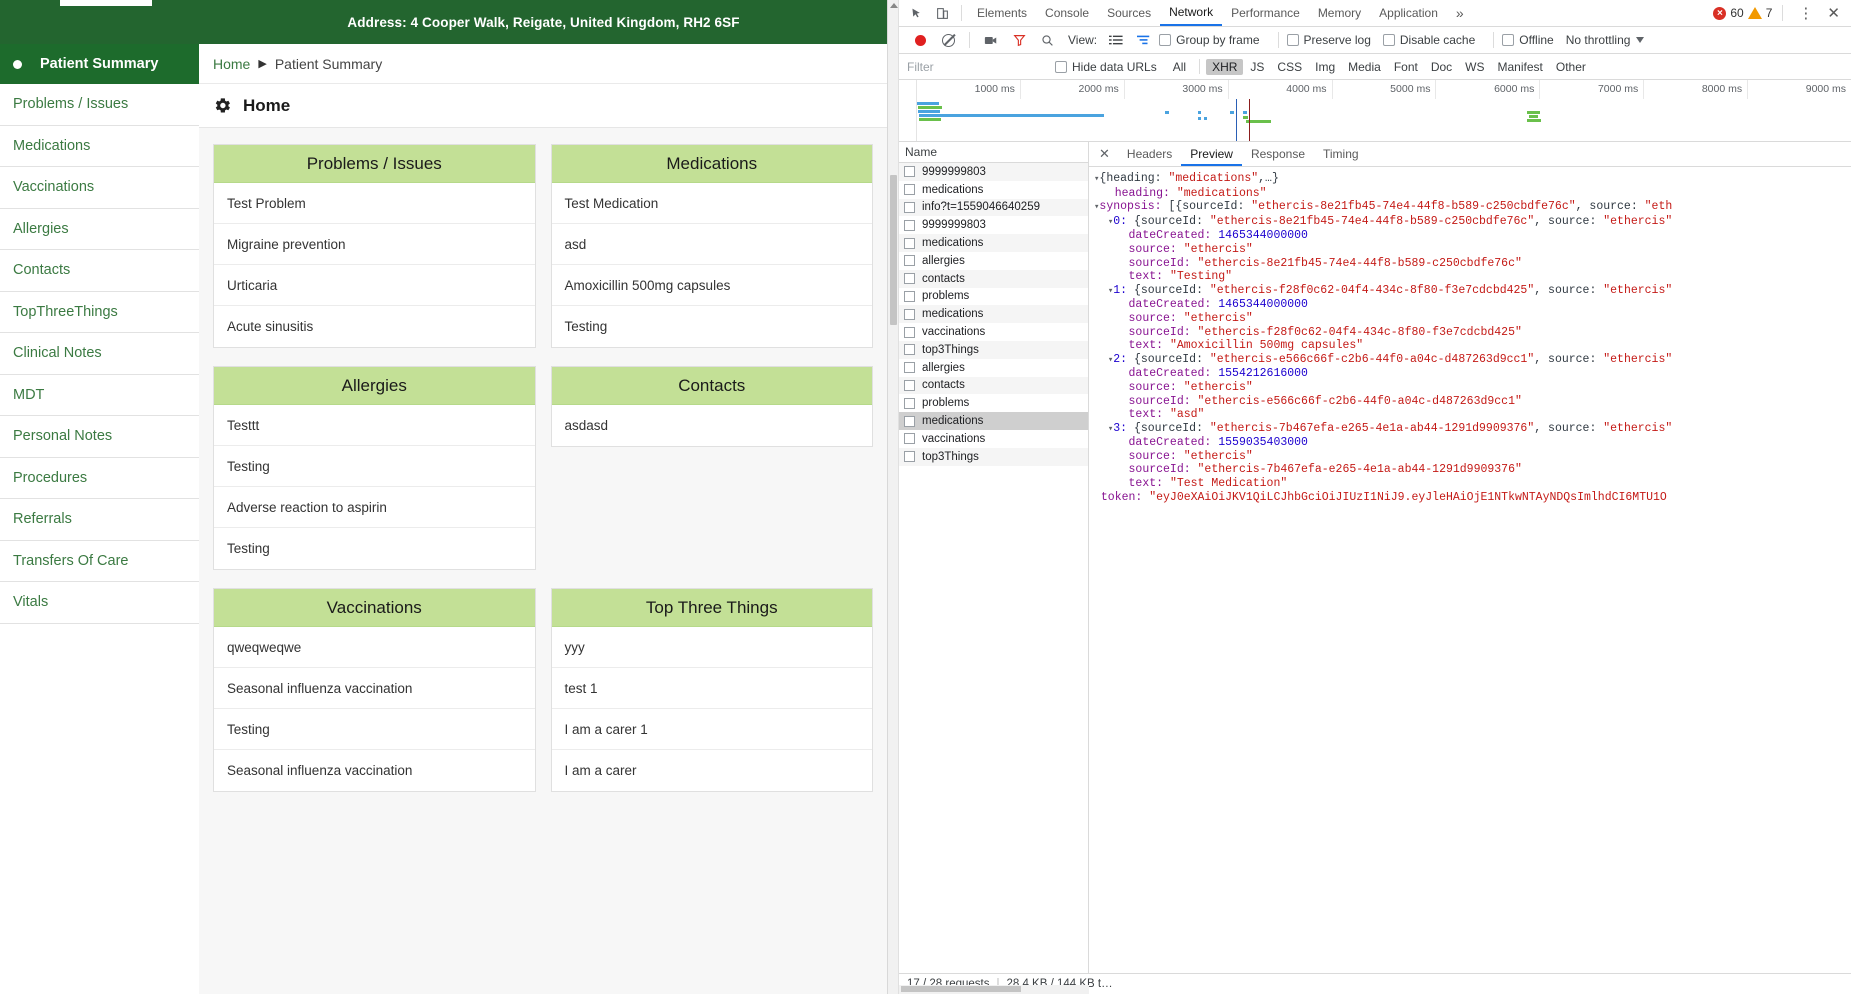 The height and width of the screenshot is (994, 1851). I want to click on list-view-icon, so click(1116, 40).